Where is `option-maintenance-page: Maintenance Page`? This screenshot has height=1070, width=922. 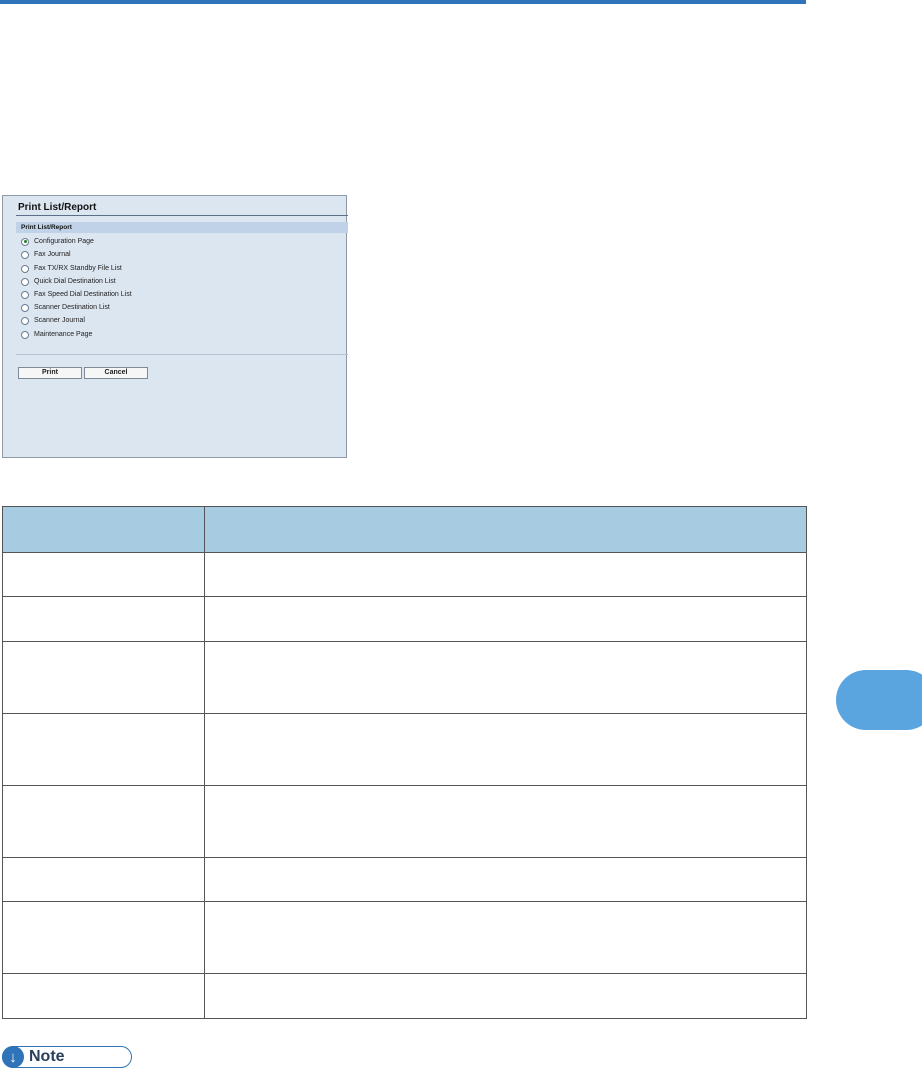 option-maintenance-page: Maintenance Page is located at coordinates (56, 334).